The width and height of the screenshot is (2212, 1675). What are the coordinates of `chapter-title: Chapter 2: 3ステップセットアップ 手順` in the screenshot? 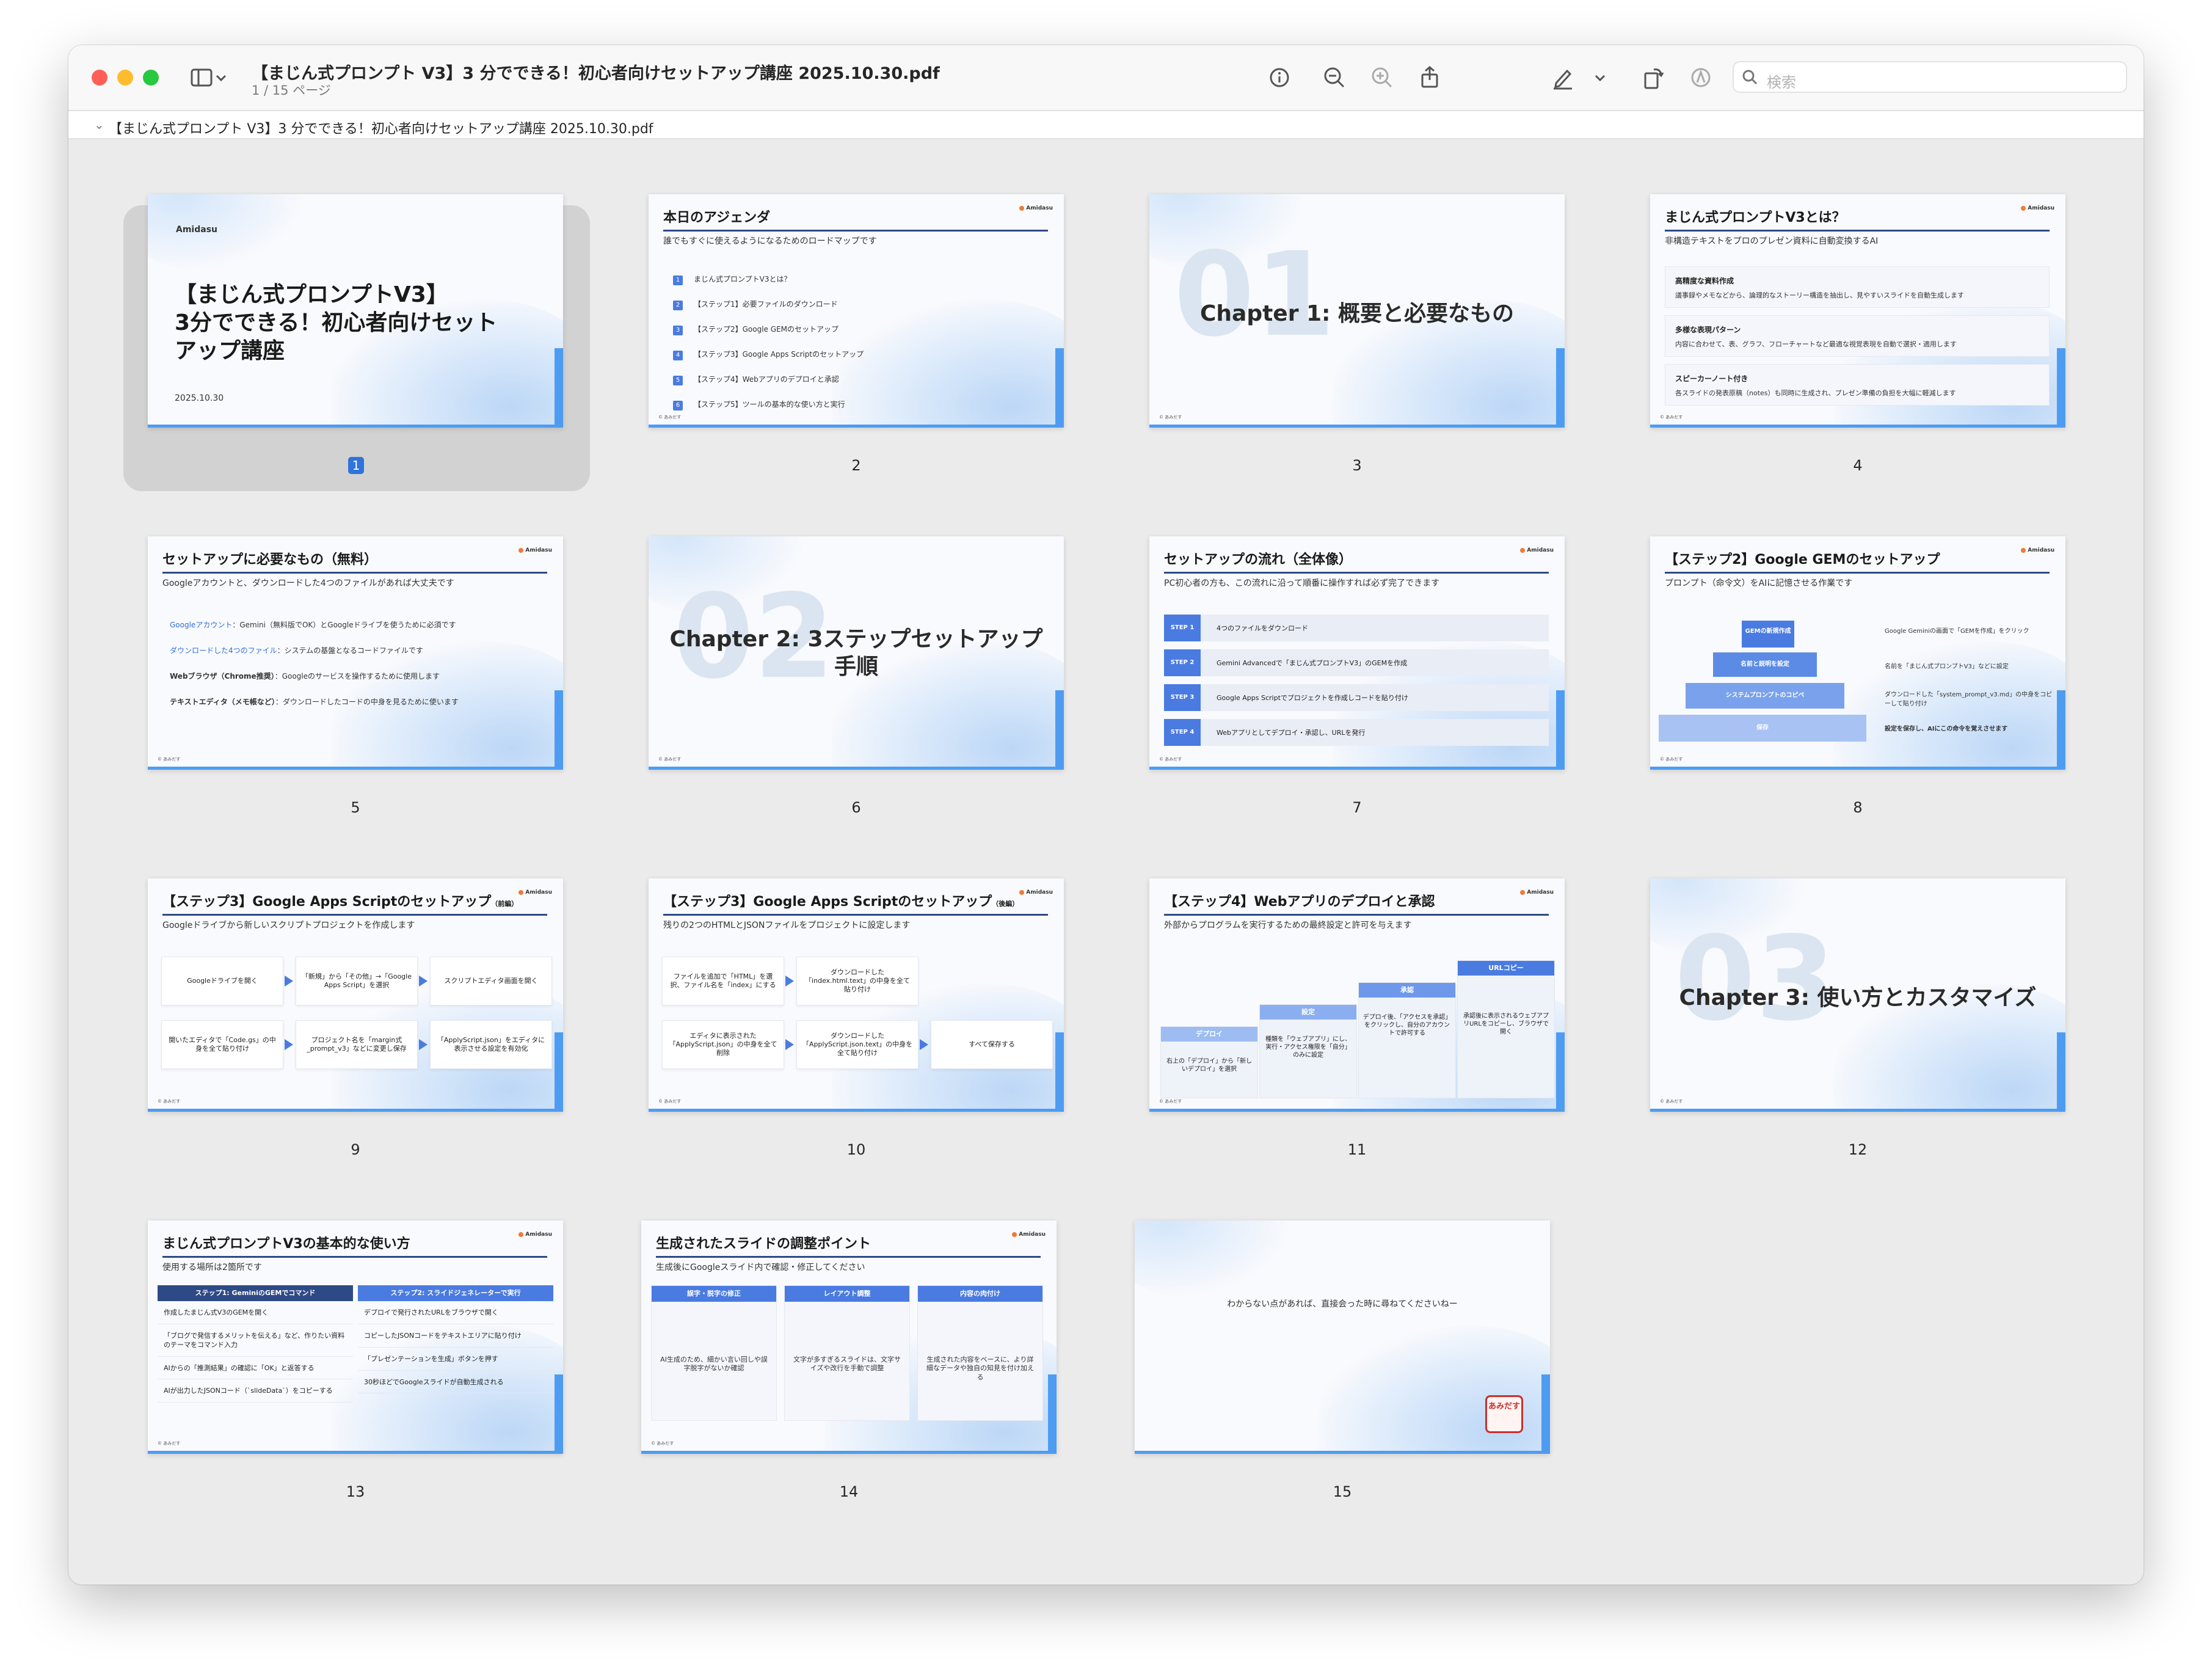 It's located at (856, 653).